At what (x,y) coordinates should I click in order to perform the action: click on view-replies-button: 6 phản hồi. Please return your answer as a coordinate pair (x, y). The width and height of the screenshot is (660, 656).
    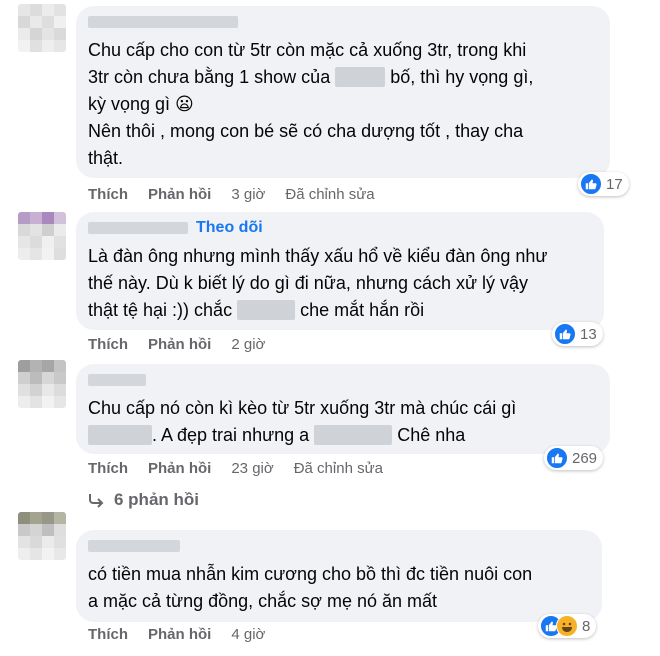
    Looking at the image, I should click on (143, 500).